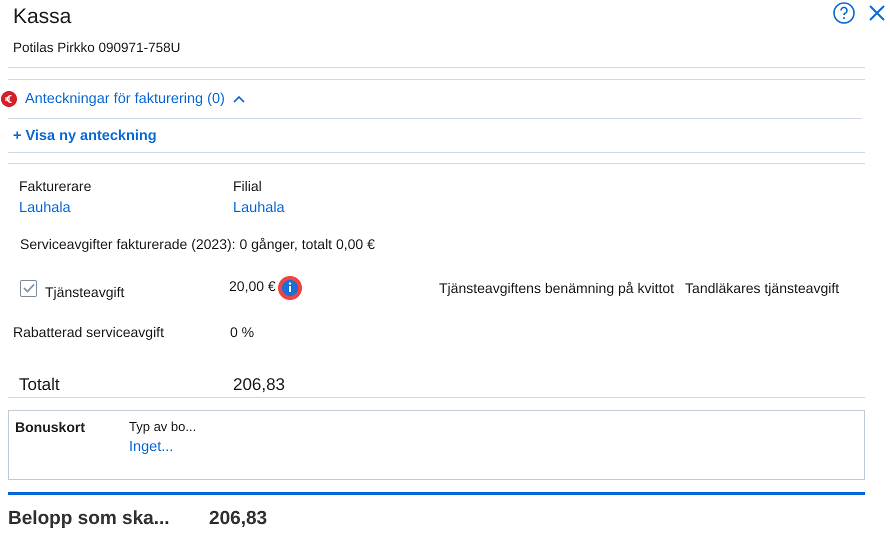  I want to click on chevron-icon, so click(238, 99).